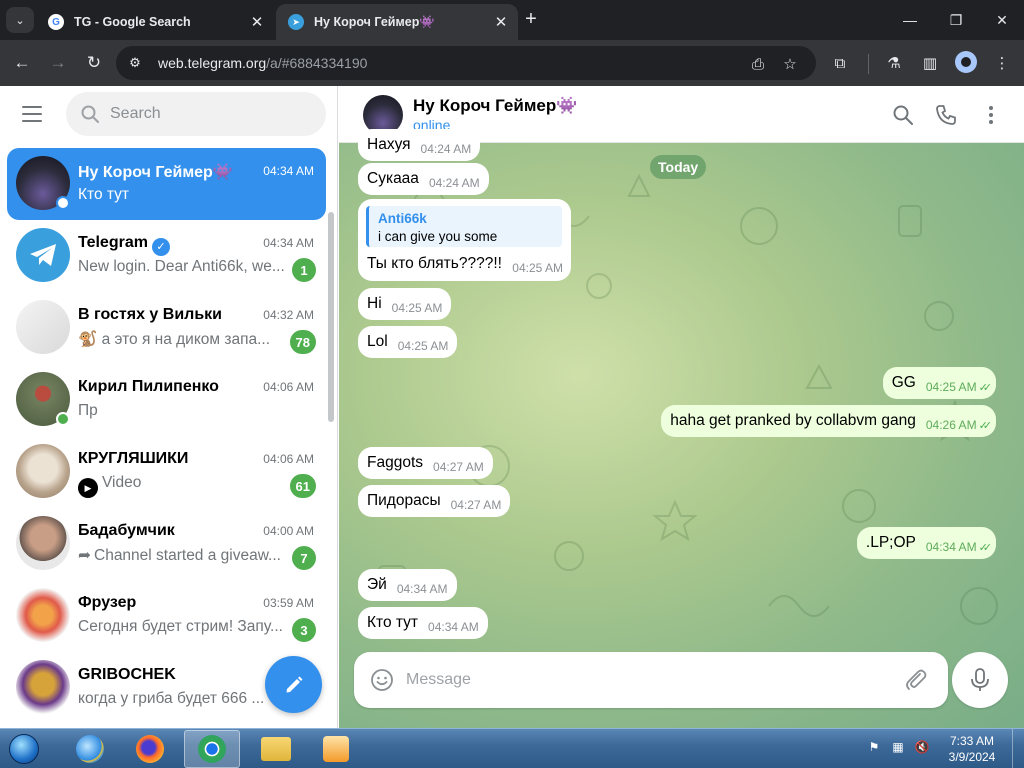  Describe the element at coordinates (122, 482) in the screenshot. I see `chat-preview-text: Video` at that location.